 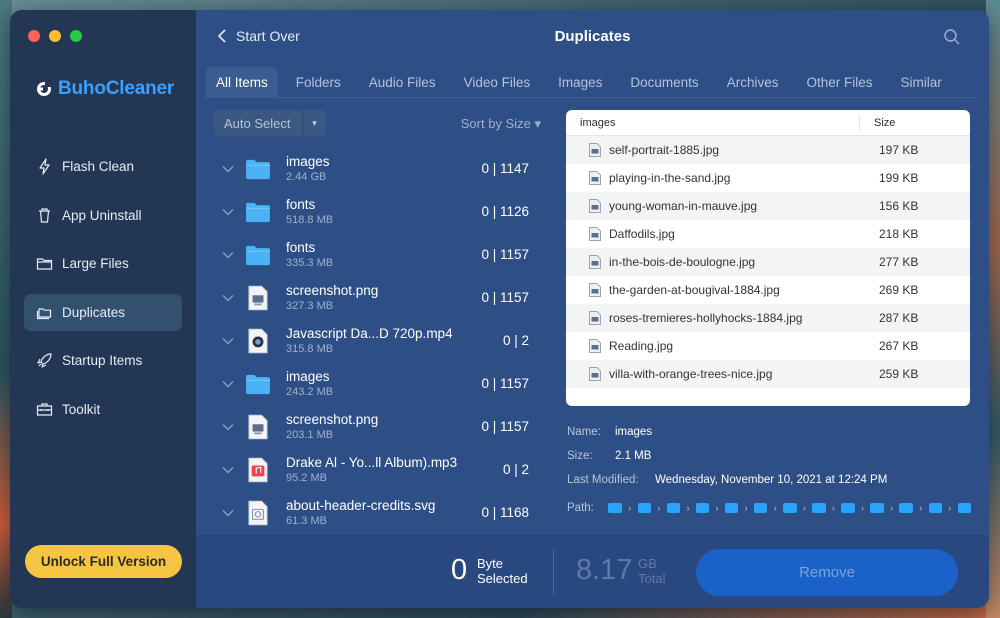 I want to click on file-row: young-woman-in-mauve.jpg 156 KB, so click(x=768, y=206).